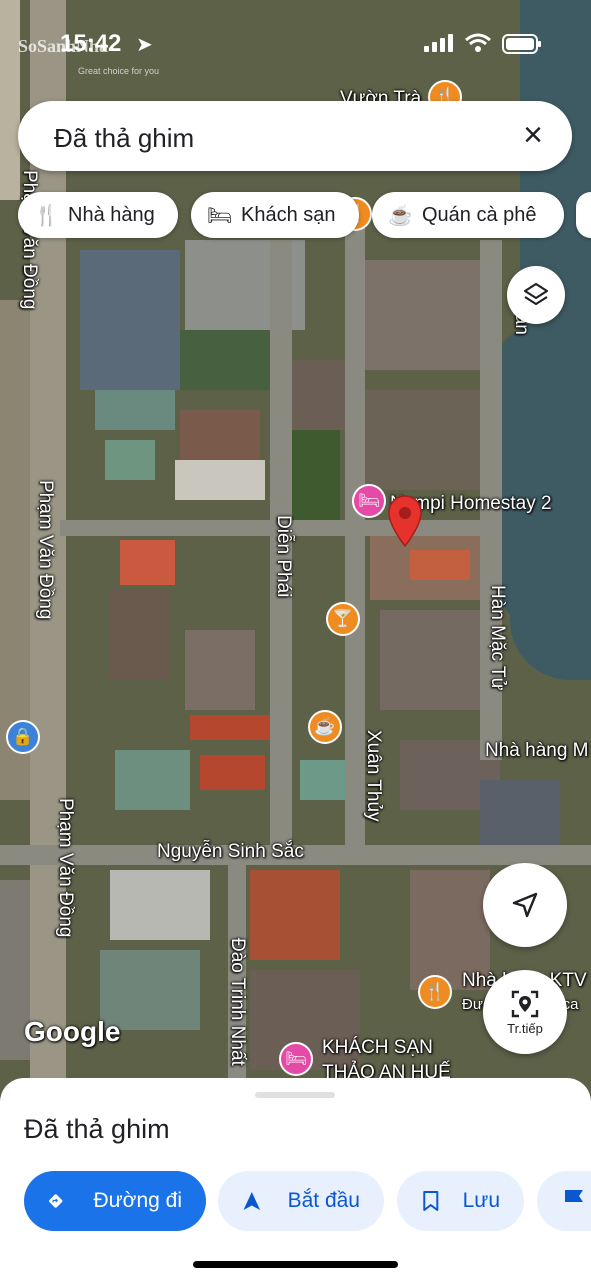 The image size is (591, 1280). What do you see at coordinates (237, 1002) in the screenshot?
I see `street-label: Đào Trinh Nhất` at bounding box center [237, 1002].